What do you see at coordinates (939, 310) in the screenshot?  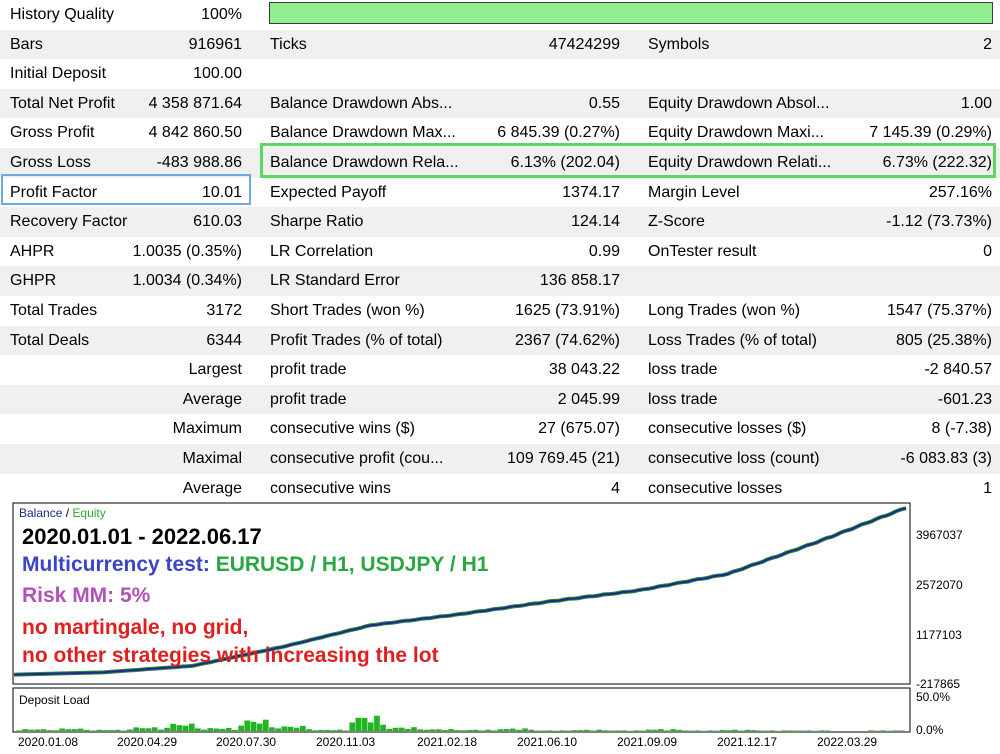 I see `metric-value: 1547 (75.37%)` at bounding box center [939, 310].